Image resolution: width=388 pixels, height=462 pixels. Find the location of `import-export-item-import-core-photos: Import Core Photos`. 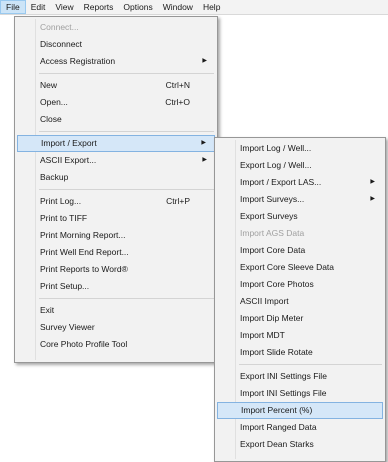

import-export-item-import-core-photos: Import Core Photos is located at coordinates (300, 284).